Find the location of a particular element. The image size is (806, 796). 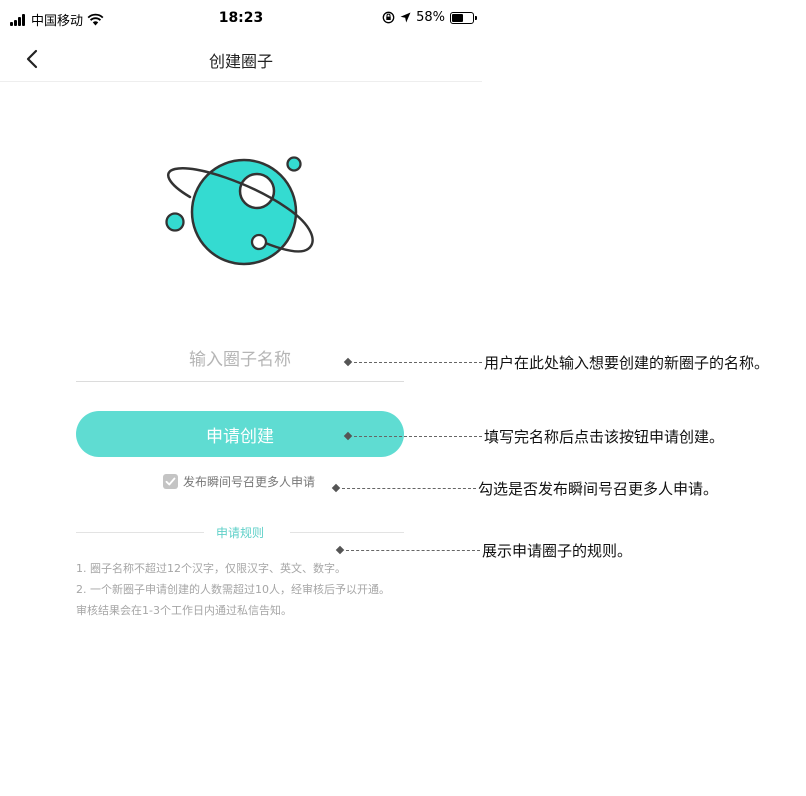

publish-moment-checkbox: 发布瞬间号召更多人申请 is located at coordinates (239, 481).